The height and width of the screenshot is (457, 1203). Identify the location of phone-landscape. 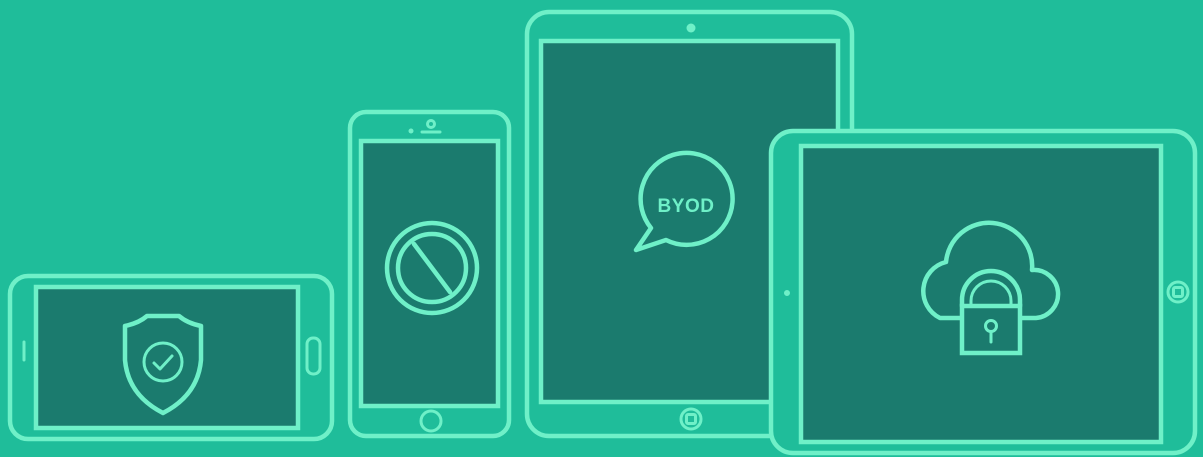
(171, 357).